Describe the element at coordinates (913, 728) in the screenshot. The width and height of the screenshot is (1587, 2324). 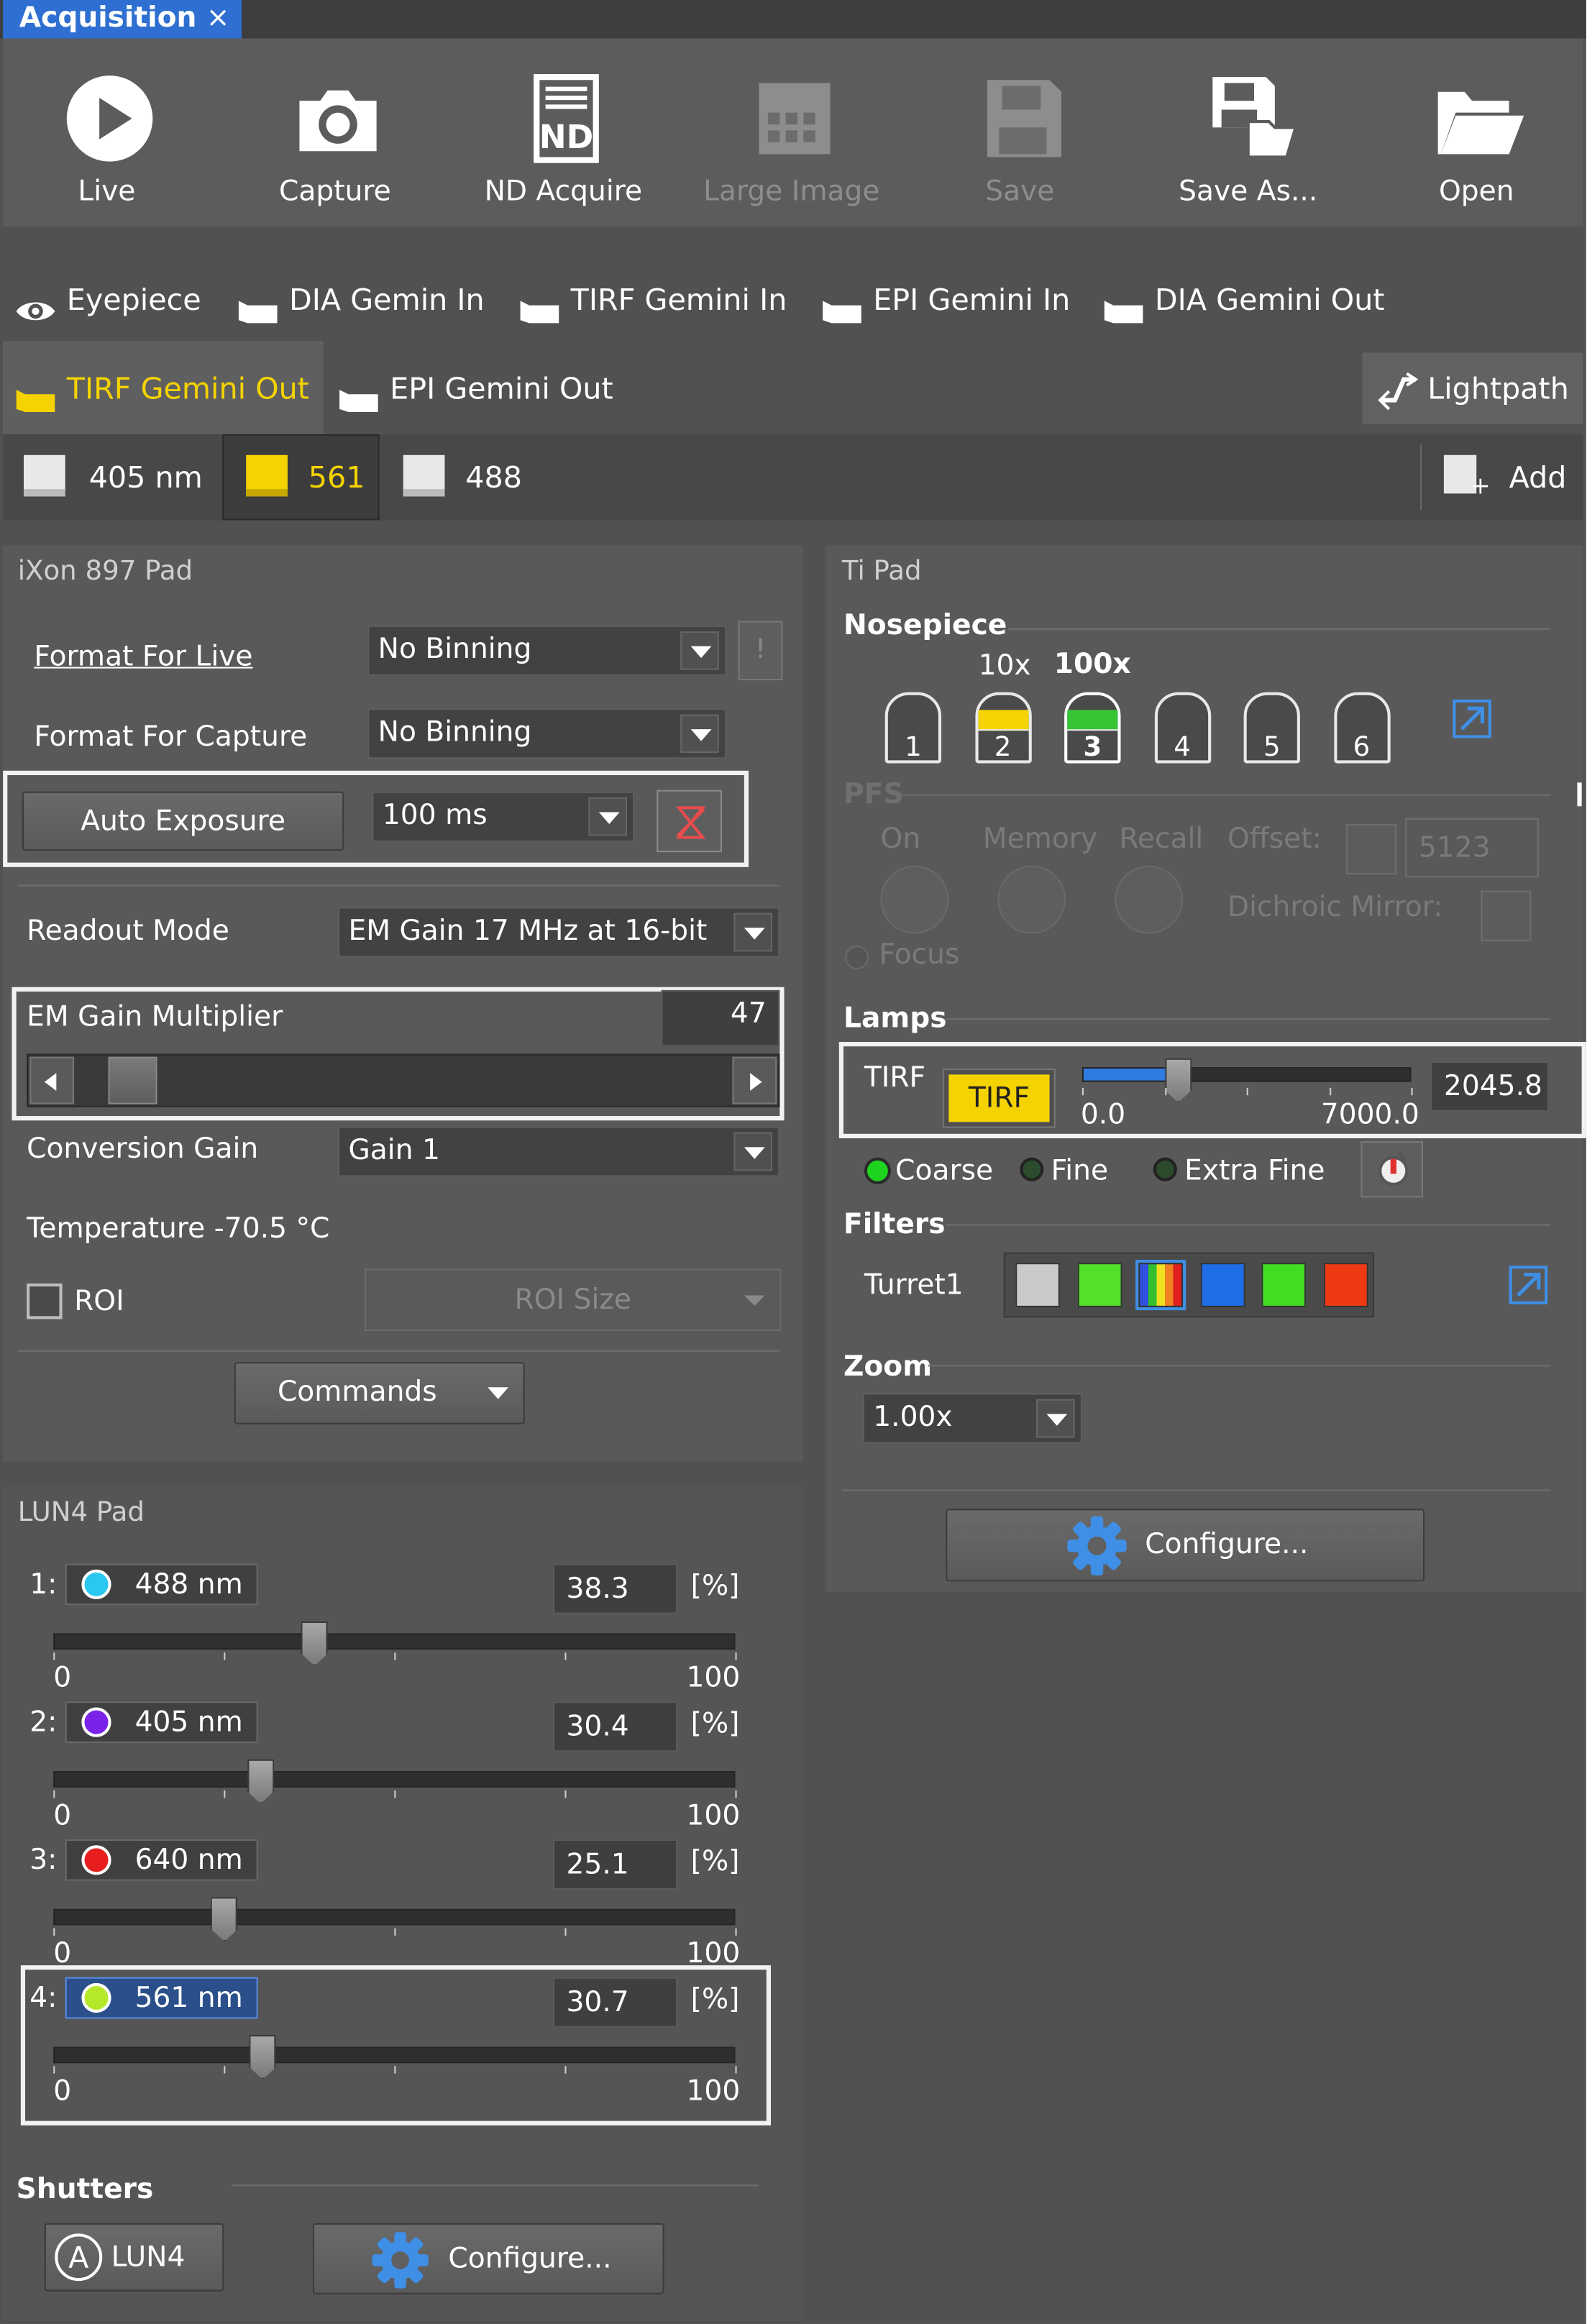
I see `objective-1: 1` at that location.